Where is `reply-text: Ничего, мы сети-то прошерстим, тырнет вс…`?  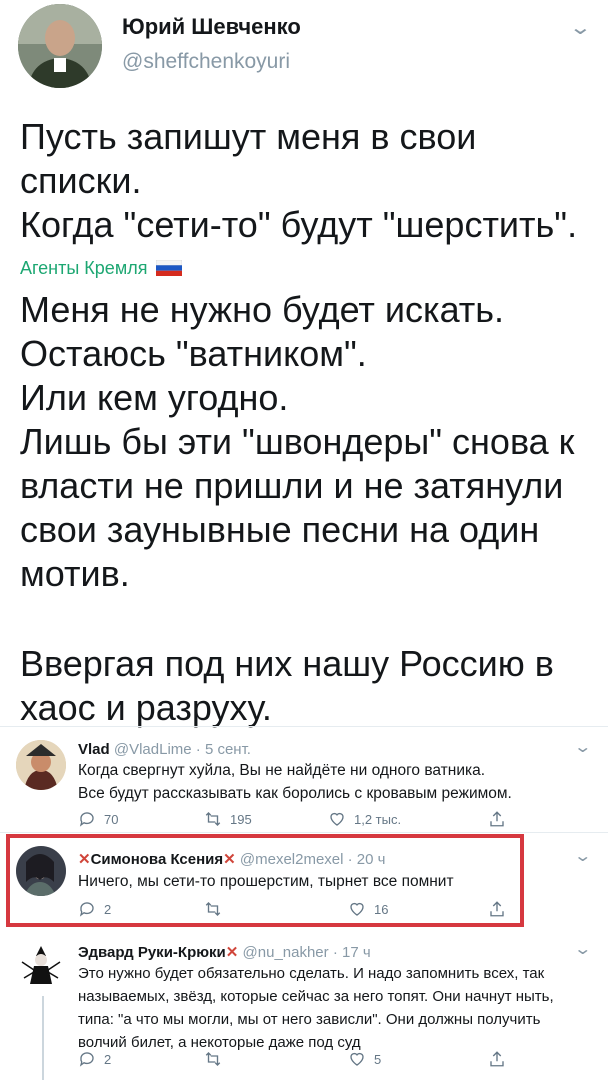 reply-text: Ничего, мы сети-то прошерстим, тырнет вс… is located at coordinates (266, 881).